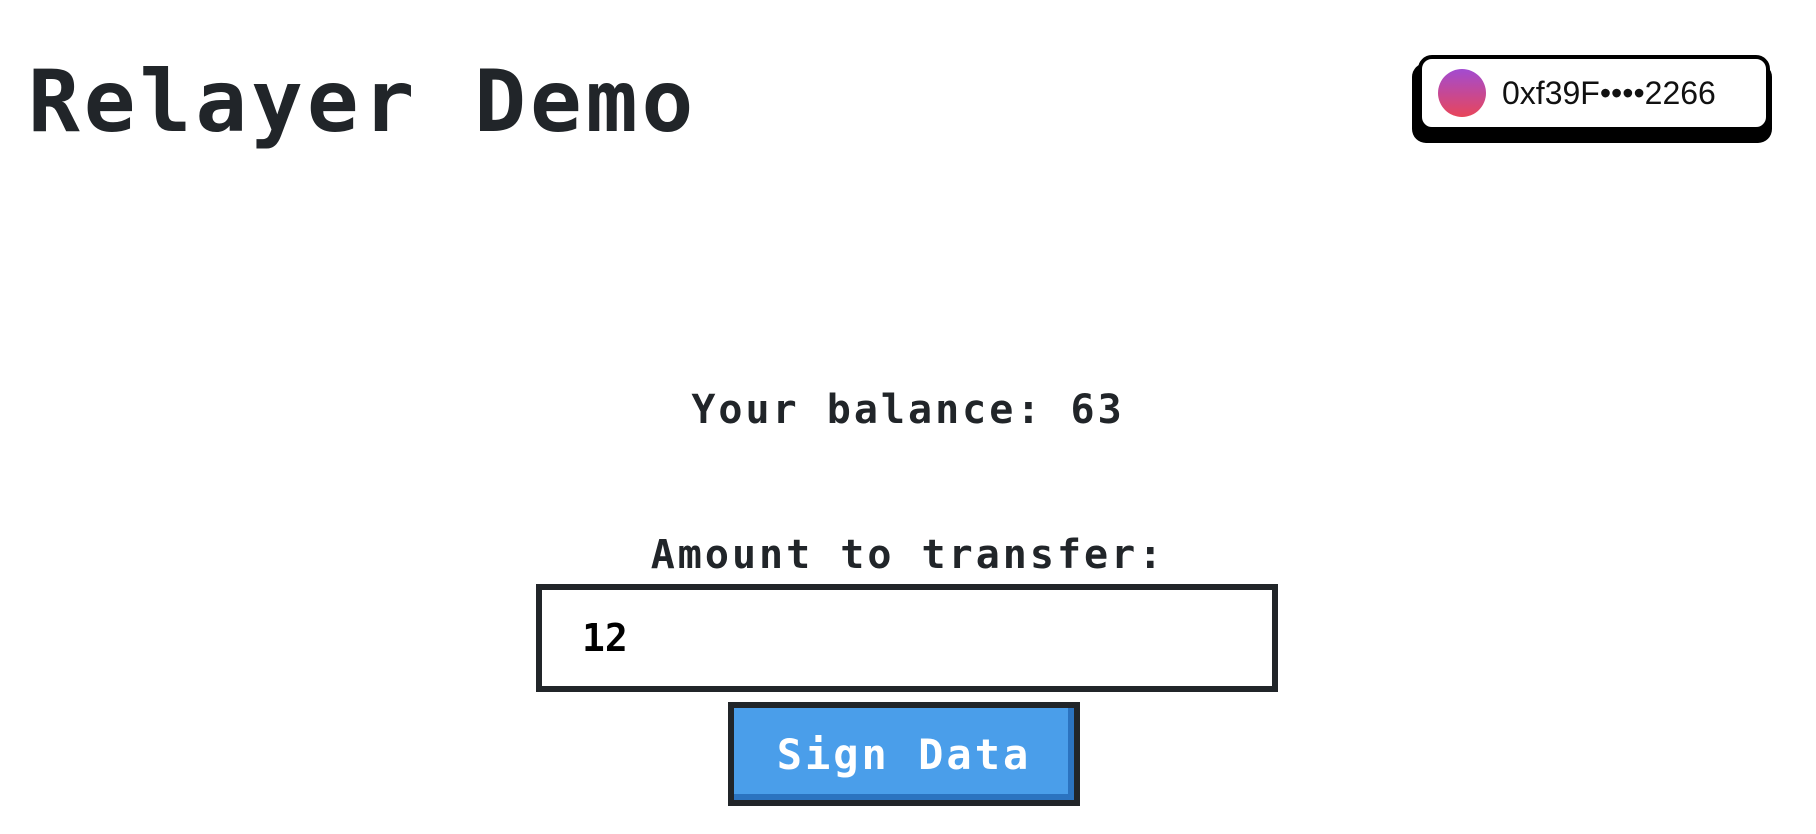 The width and height of the screenshot is (1816, 834). Describe the element at coordinates (1462, 93) in the screenshot. I see `gradient-avatar-icon` at that location.